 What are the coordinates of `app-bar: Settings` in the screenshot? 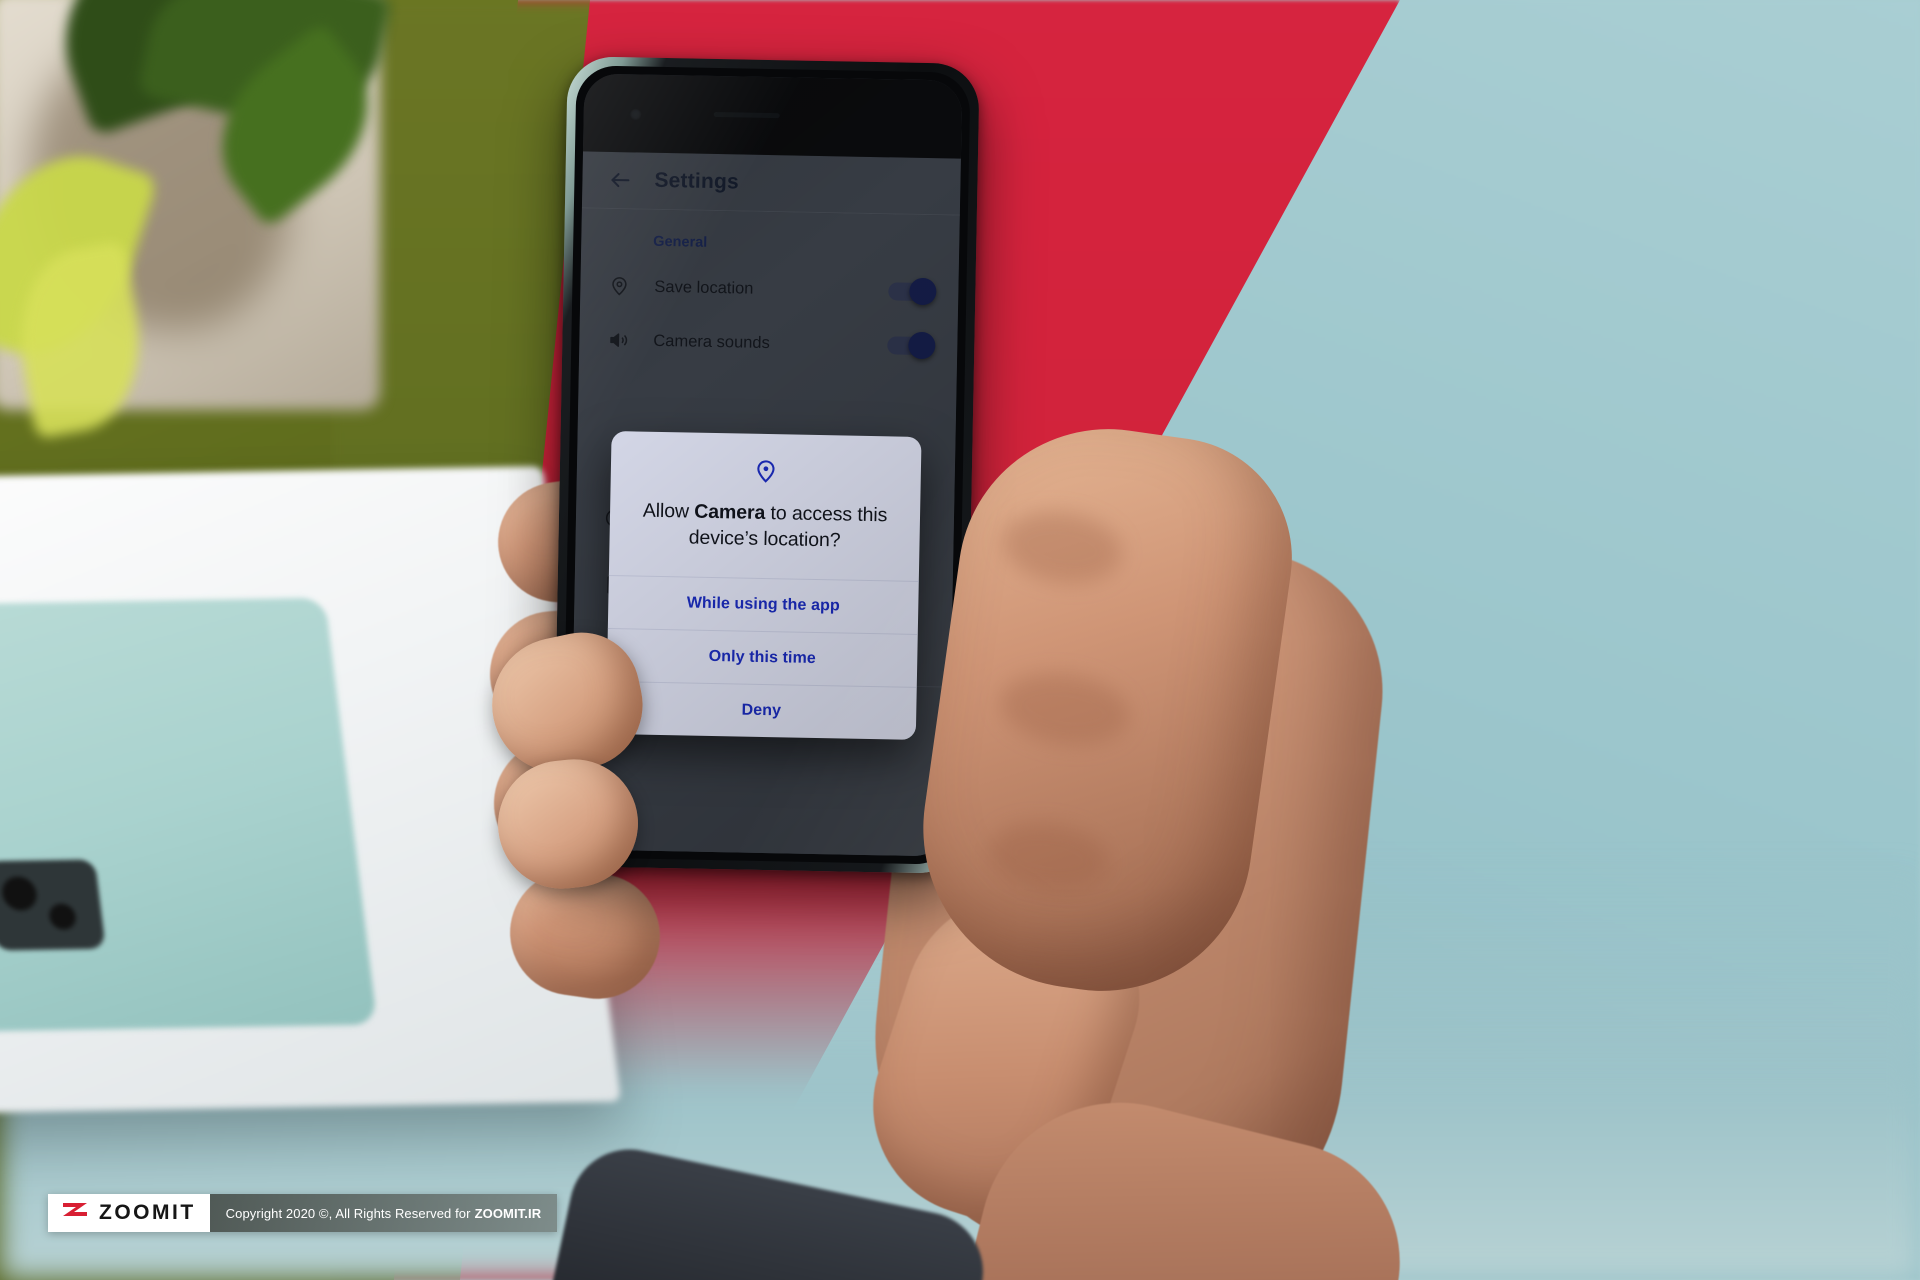 It's located at (771, 183).